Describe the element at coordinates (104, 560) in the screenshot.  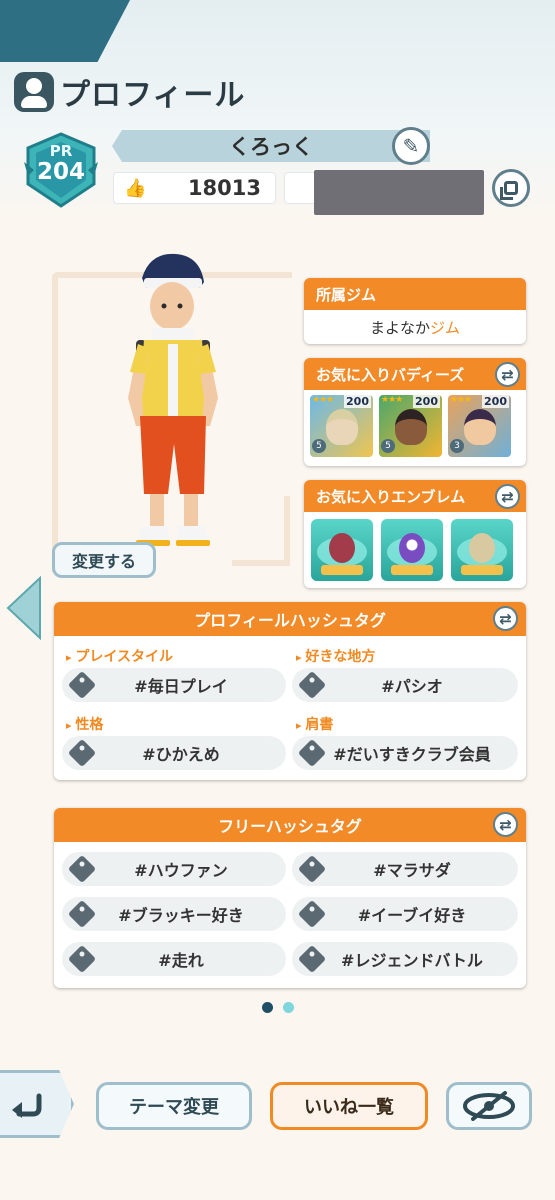
I see `change-outfit-button: 変更する` at that location.